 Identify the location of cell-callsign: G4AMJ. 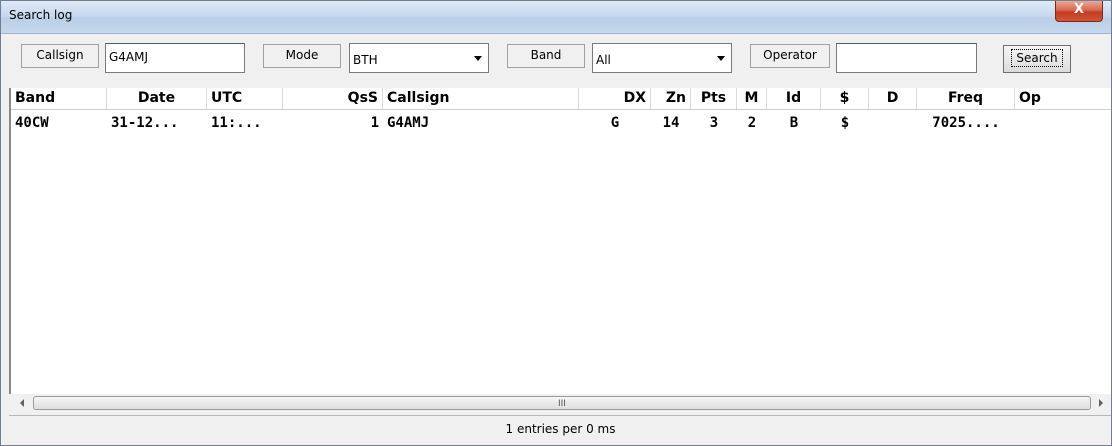
(408, 123).